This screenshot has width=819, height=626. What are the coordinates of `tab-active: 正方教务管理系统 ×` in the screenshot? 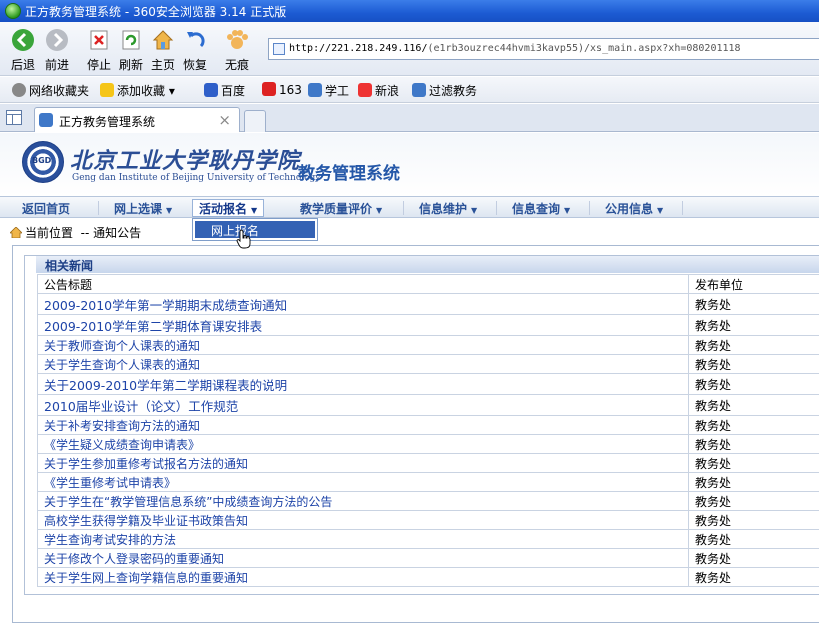 It's located at (137, 119).